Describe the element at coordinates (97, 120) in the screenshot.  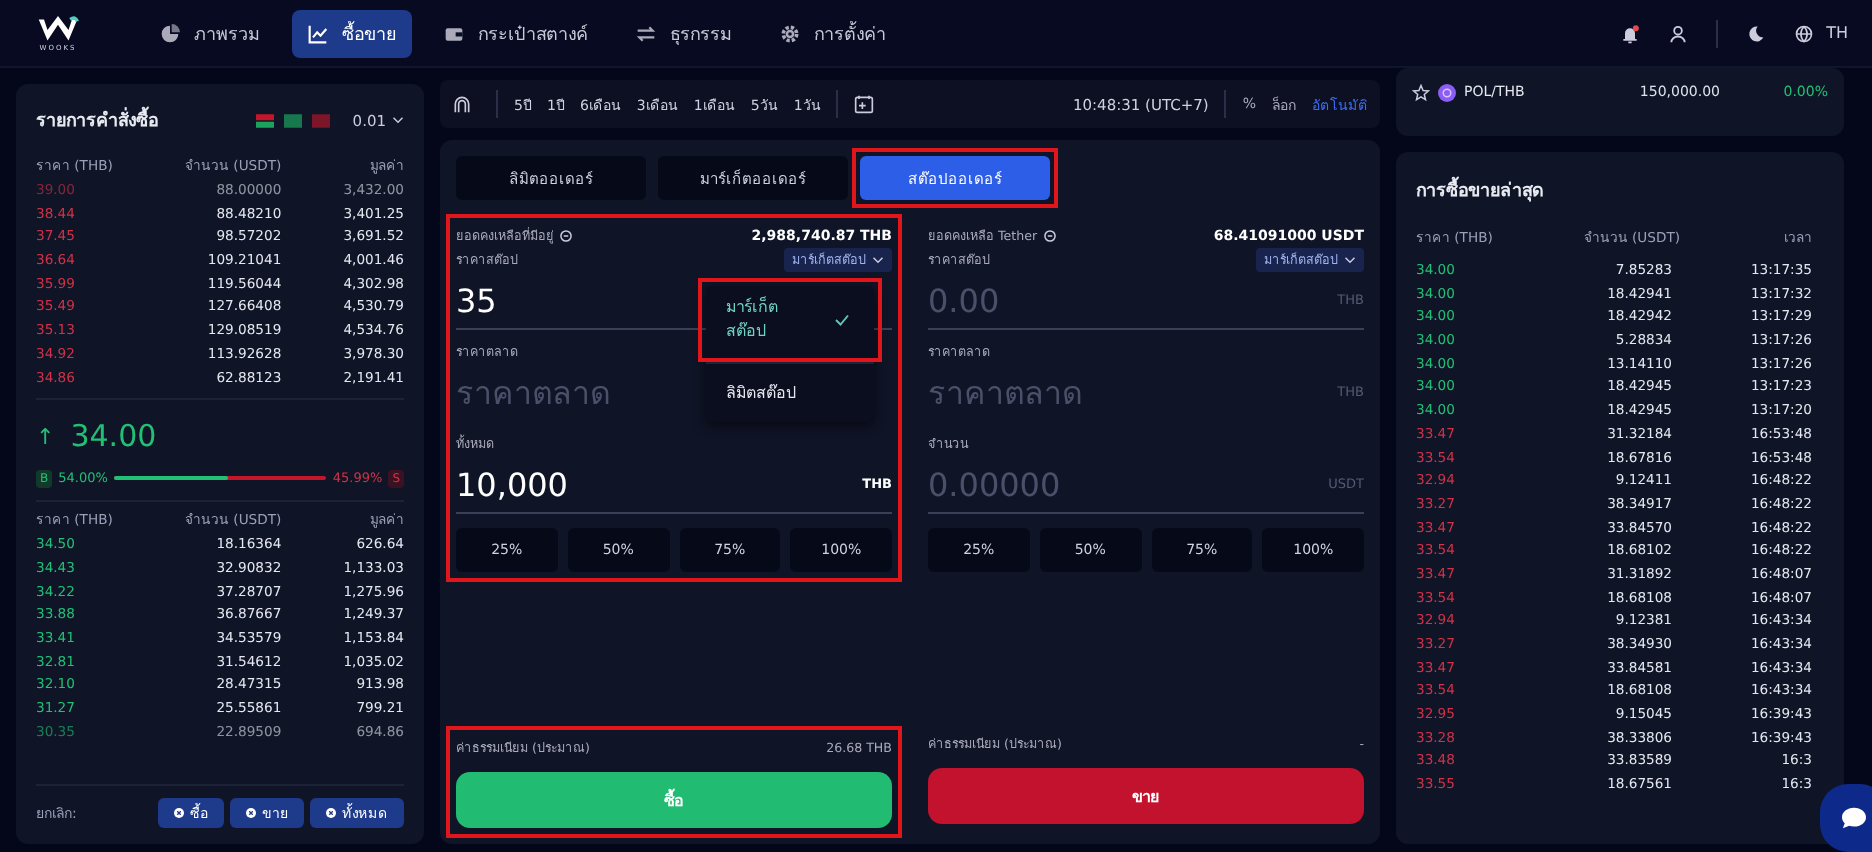
I see `panel-title: รายการคำสั่งซื้อ` at that location.